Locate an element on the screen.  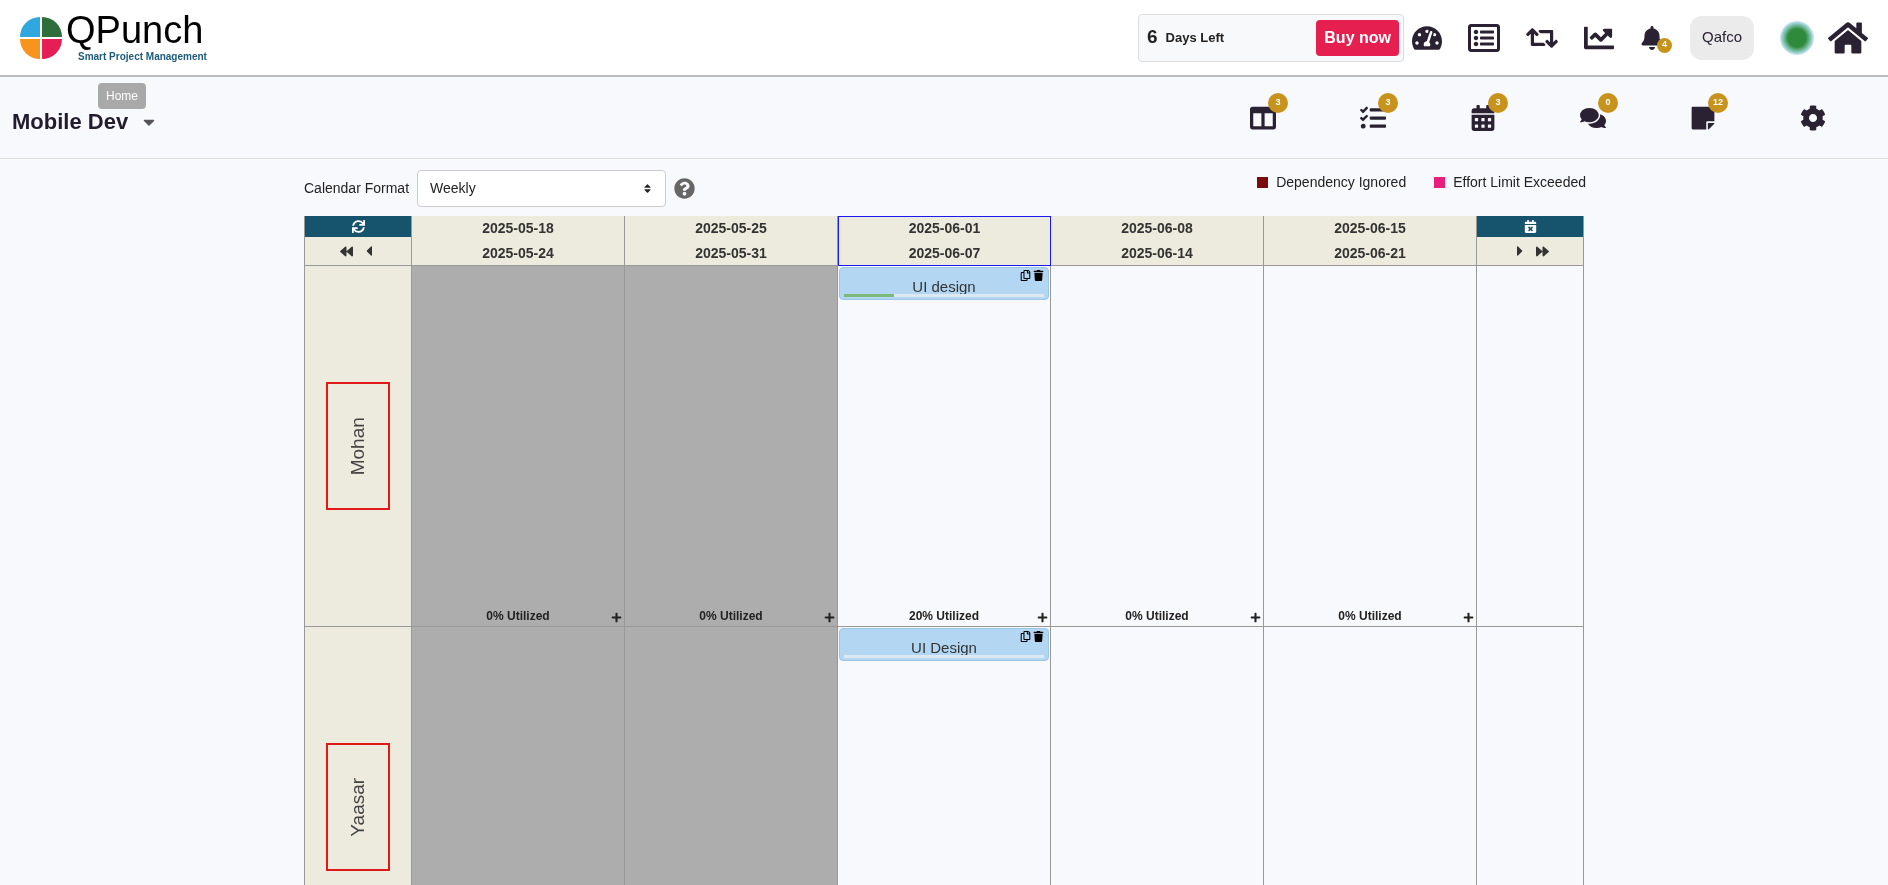
resource-name: Yaasar is located at coordinates (357, 807).